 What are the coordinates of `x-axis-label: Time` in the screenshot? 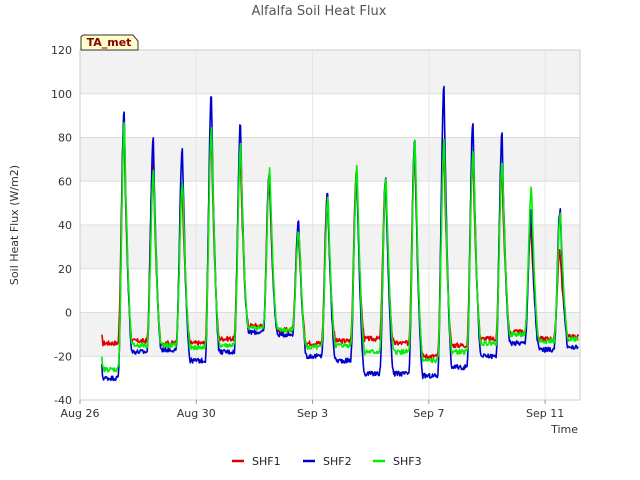 It's located at (564, 429).